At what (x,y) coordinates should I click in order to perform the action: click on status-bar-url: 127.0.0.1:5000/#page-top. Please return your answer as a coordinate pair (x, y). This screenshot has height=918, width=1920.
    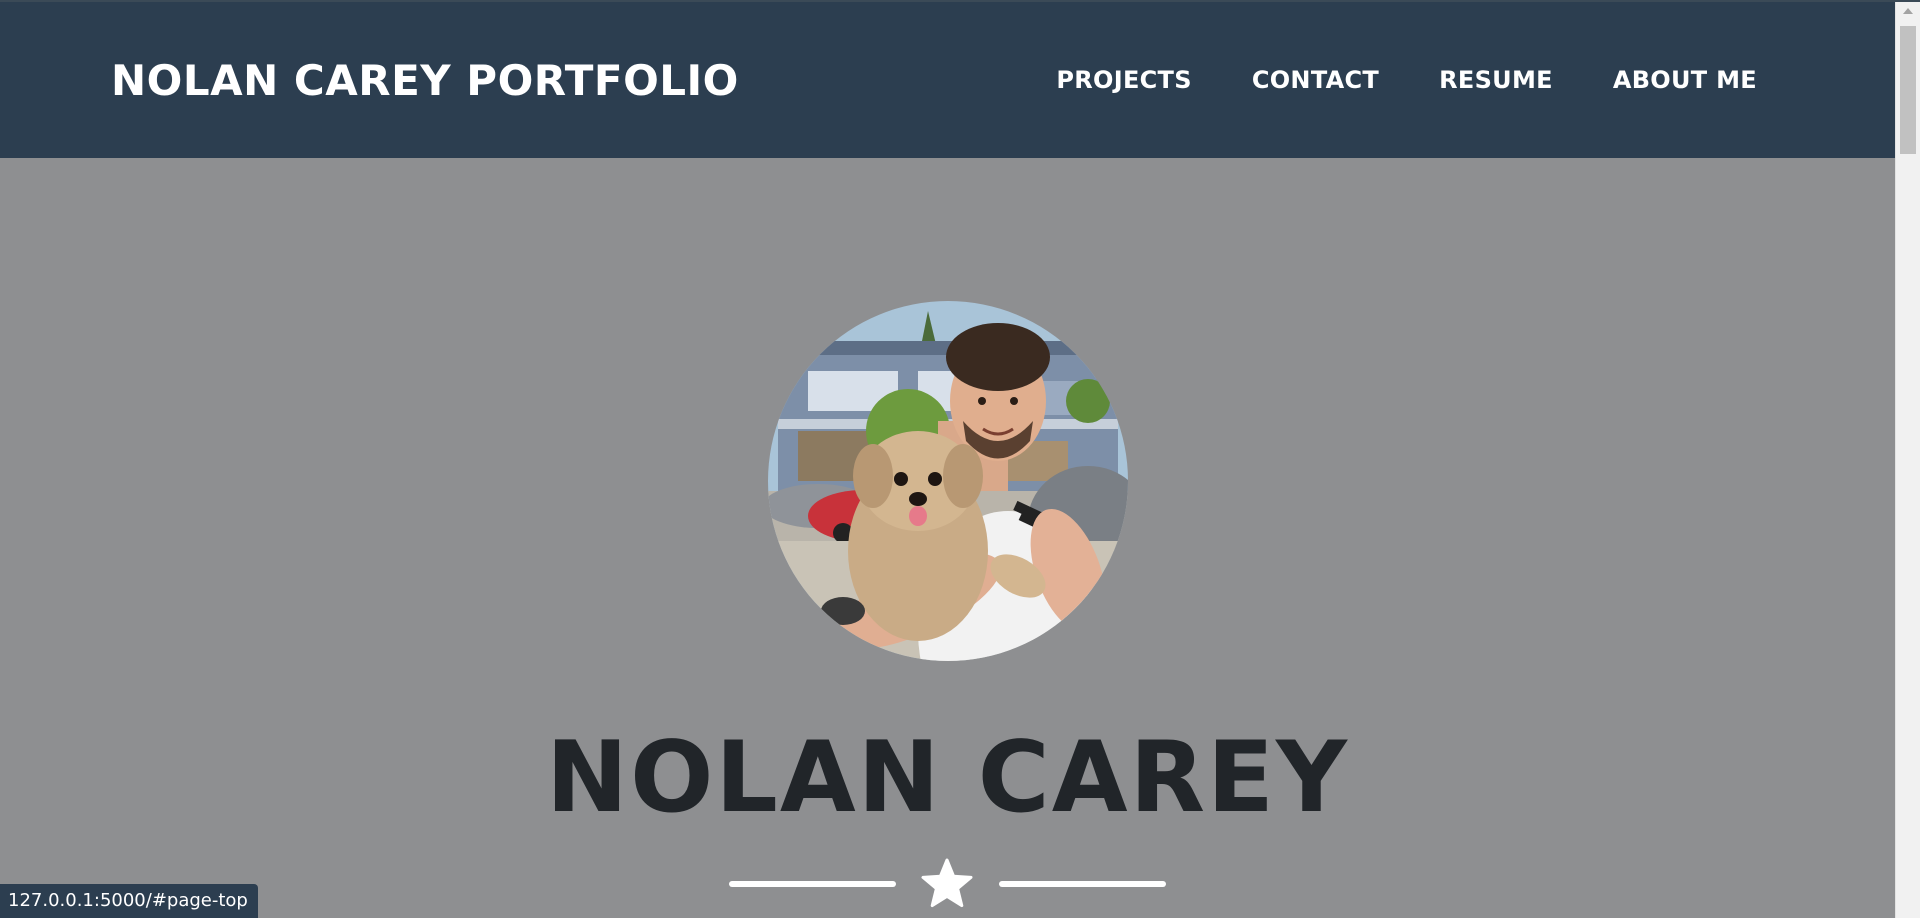
    Looking at the image, I should click on (129, 901).